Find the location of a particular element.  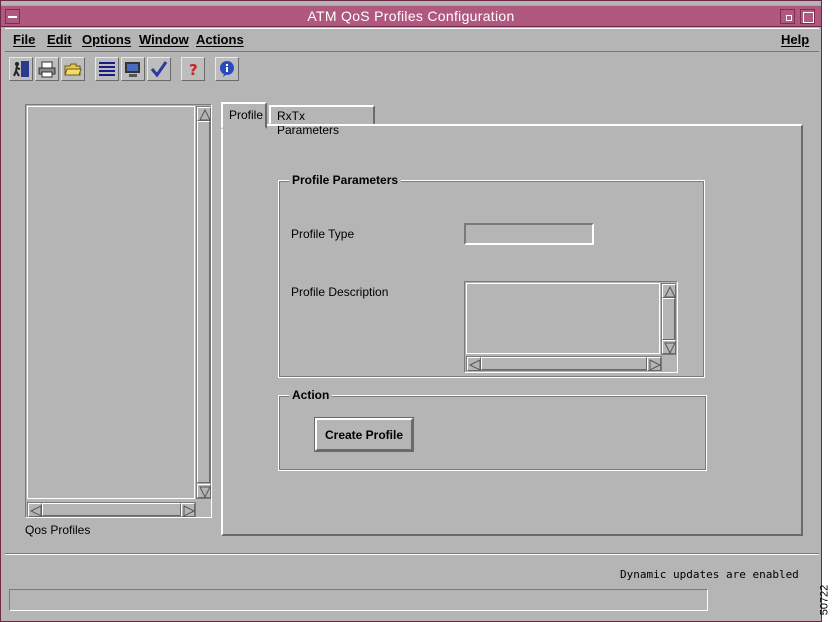

tab-profile: Profile is located at coordinates (244, 115).